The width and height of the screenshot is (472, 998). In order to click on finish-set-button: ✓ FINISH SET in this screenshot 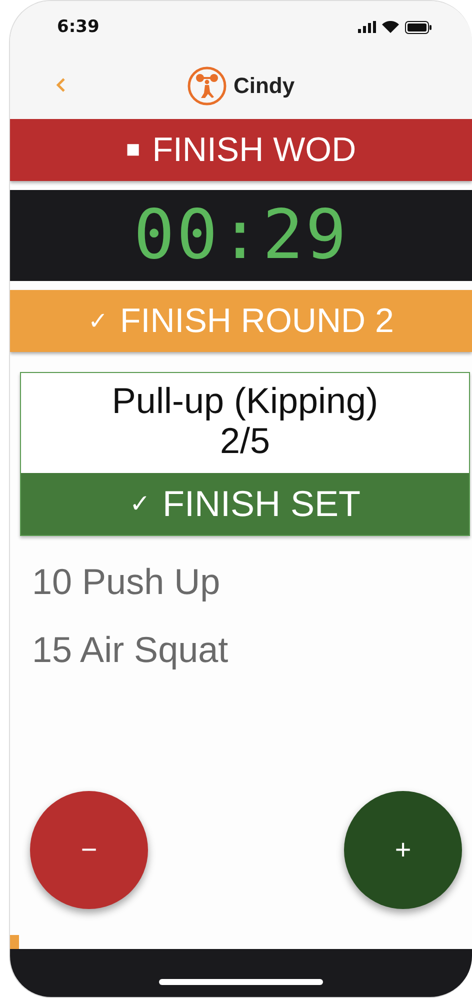, I will do `click(245, 504)`.